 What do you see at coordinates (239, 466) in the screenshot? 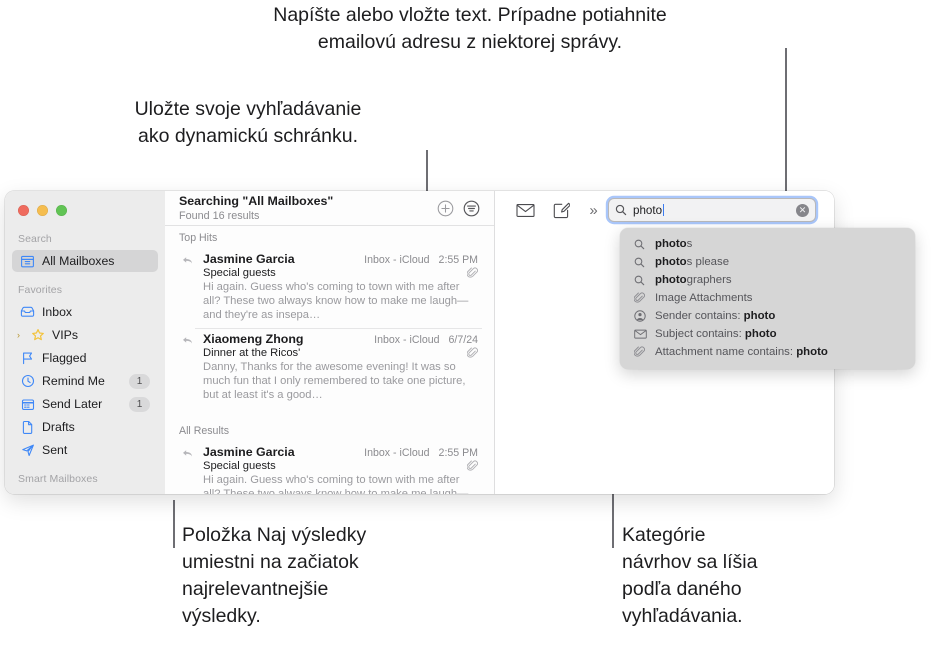
I see `message-subject: Special guests` at bounding box center [239, 466].